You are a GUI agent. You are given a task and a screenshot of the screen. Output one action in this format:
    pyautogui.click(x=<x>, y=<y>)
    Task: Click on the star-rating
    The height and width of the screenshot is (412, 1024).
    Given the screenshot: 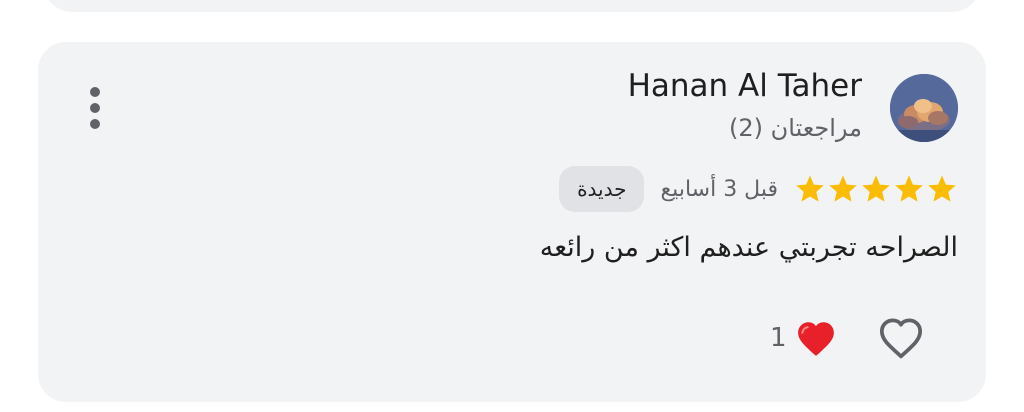 What is the action you would take?
    pyautogui.click(x=876, y=189)
    